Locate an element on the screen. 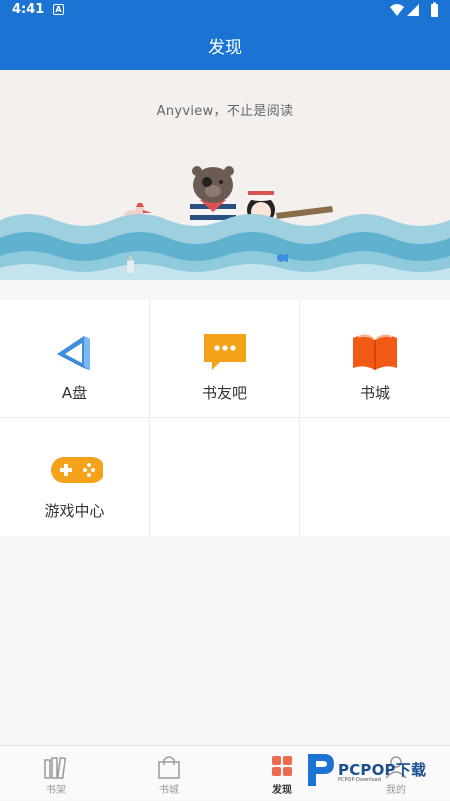 This screenshot has width=450, height=801. feature-a-disk: A盘 is located at coordinates (75, 359).